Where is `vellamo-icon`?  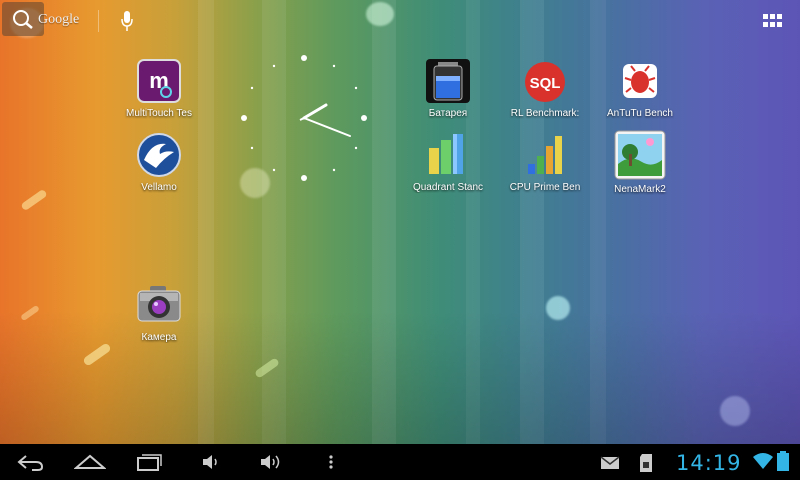
vellamo-icon is located at coordinates (159, 155).